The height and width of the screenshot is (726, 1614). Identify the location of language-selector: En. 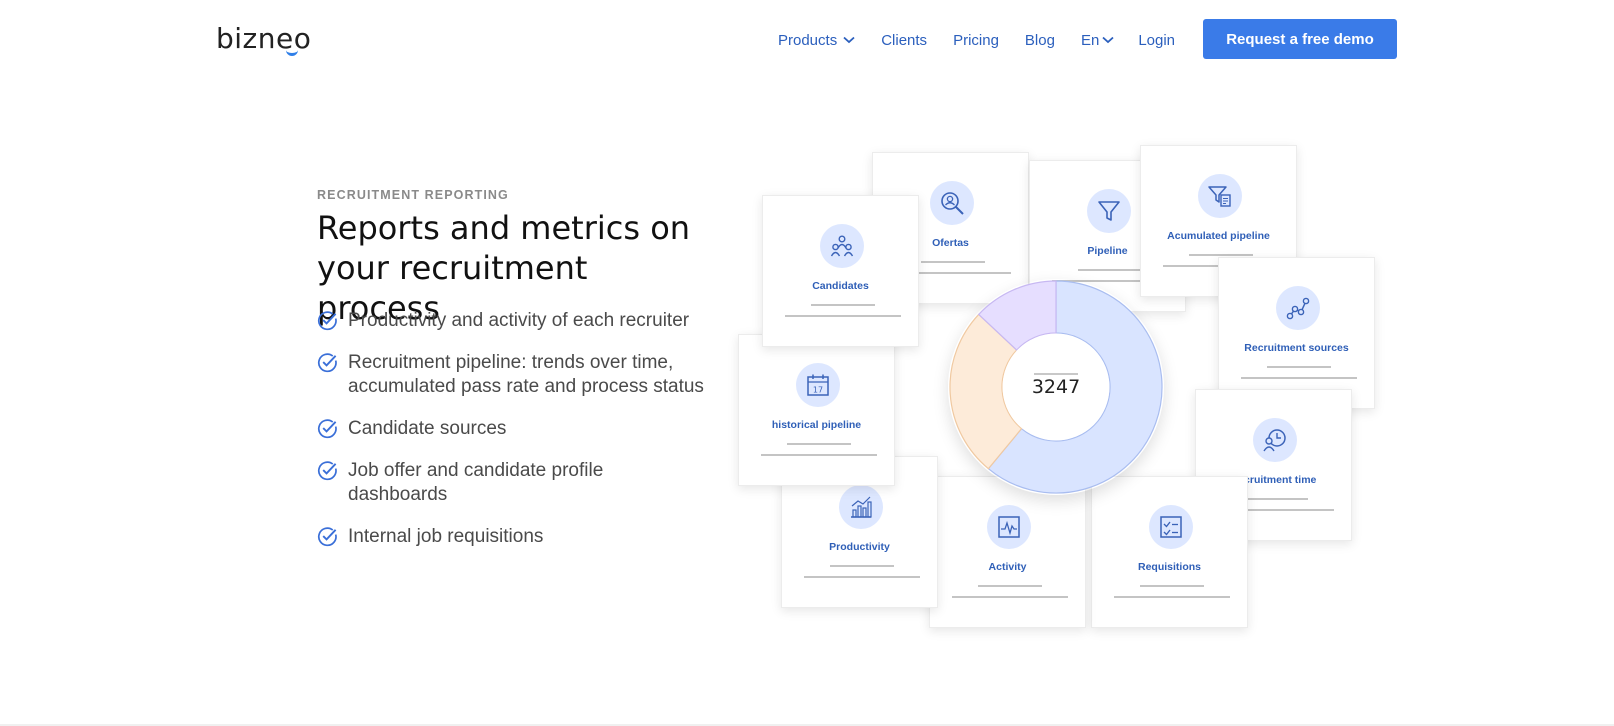
(1097, 40).